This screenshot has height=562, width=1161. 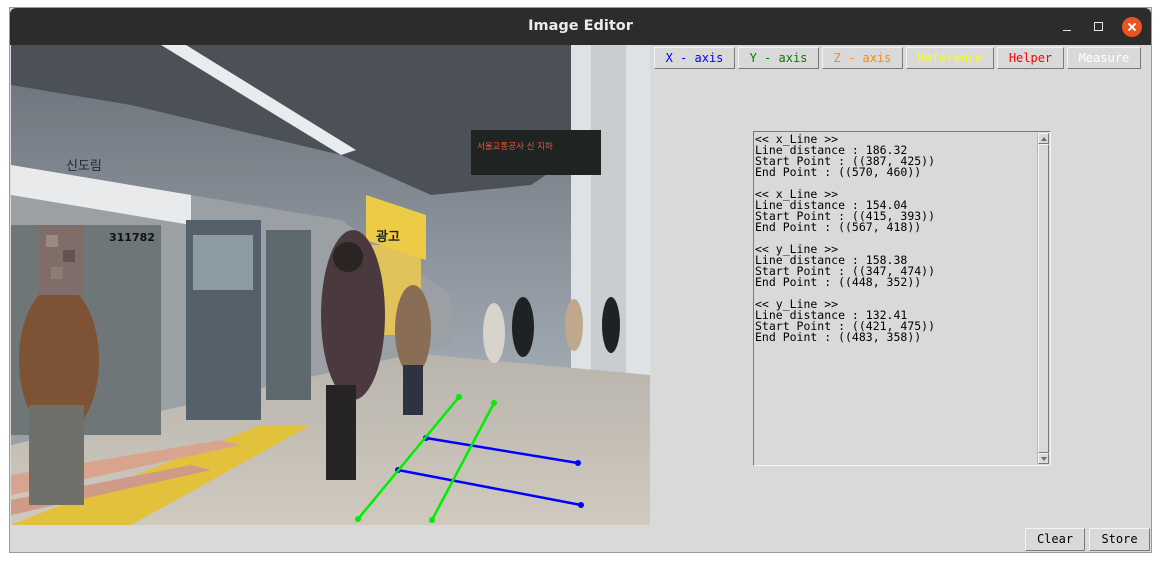 What do you see at coordinates (1119, 539) in the screenshot?
I see `store-button: Store` at bounding box center [1119, 539].